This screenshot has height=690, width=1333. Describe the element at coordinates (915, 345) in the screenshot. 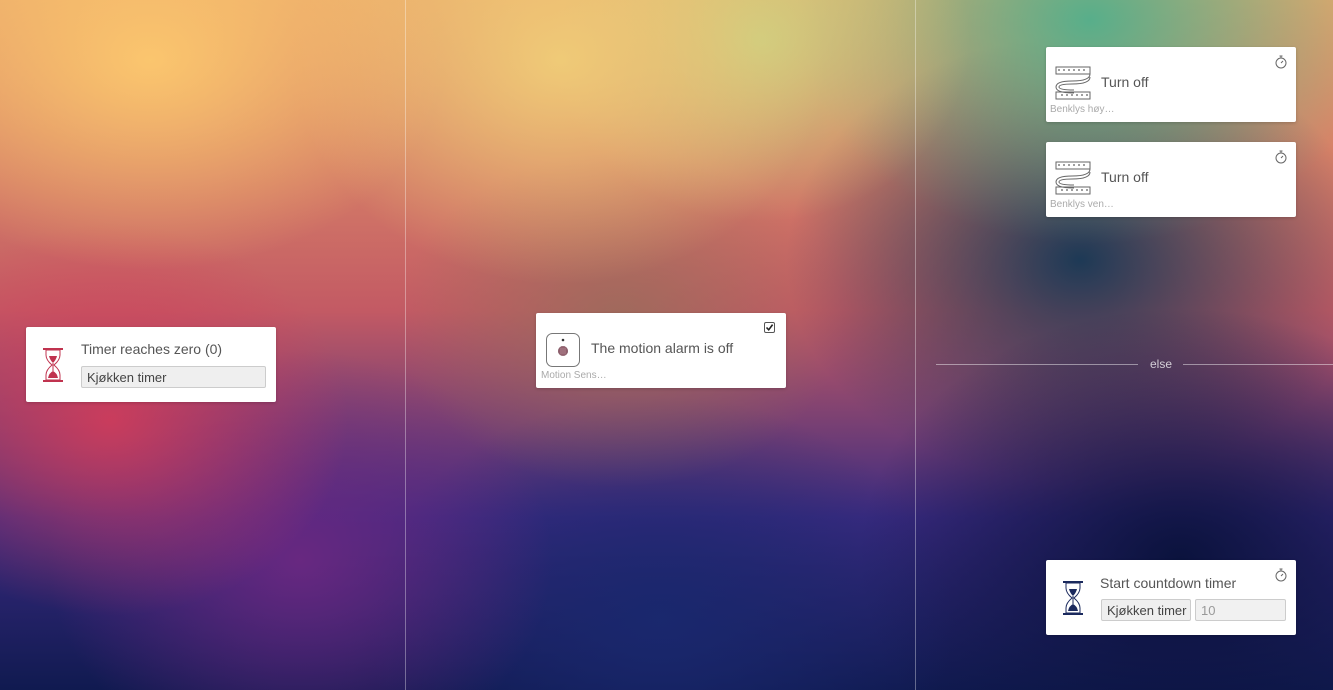

I see `column-divider-and-then` at that location.